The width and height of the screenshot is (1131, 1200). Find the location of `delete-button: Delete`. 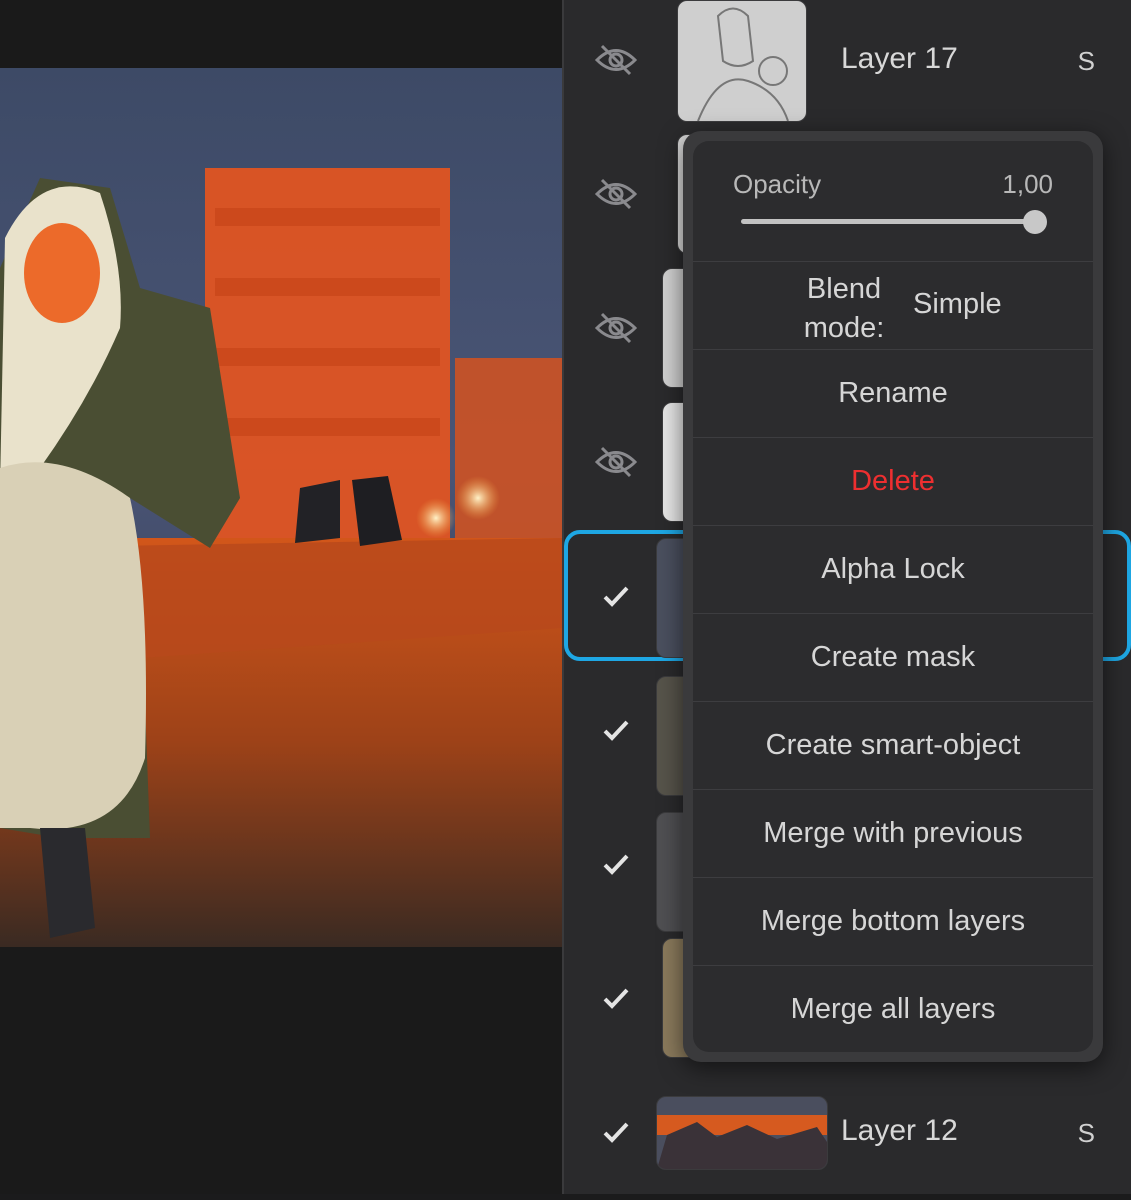

delete-button: Delete is located at coordinates (893, 480).